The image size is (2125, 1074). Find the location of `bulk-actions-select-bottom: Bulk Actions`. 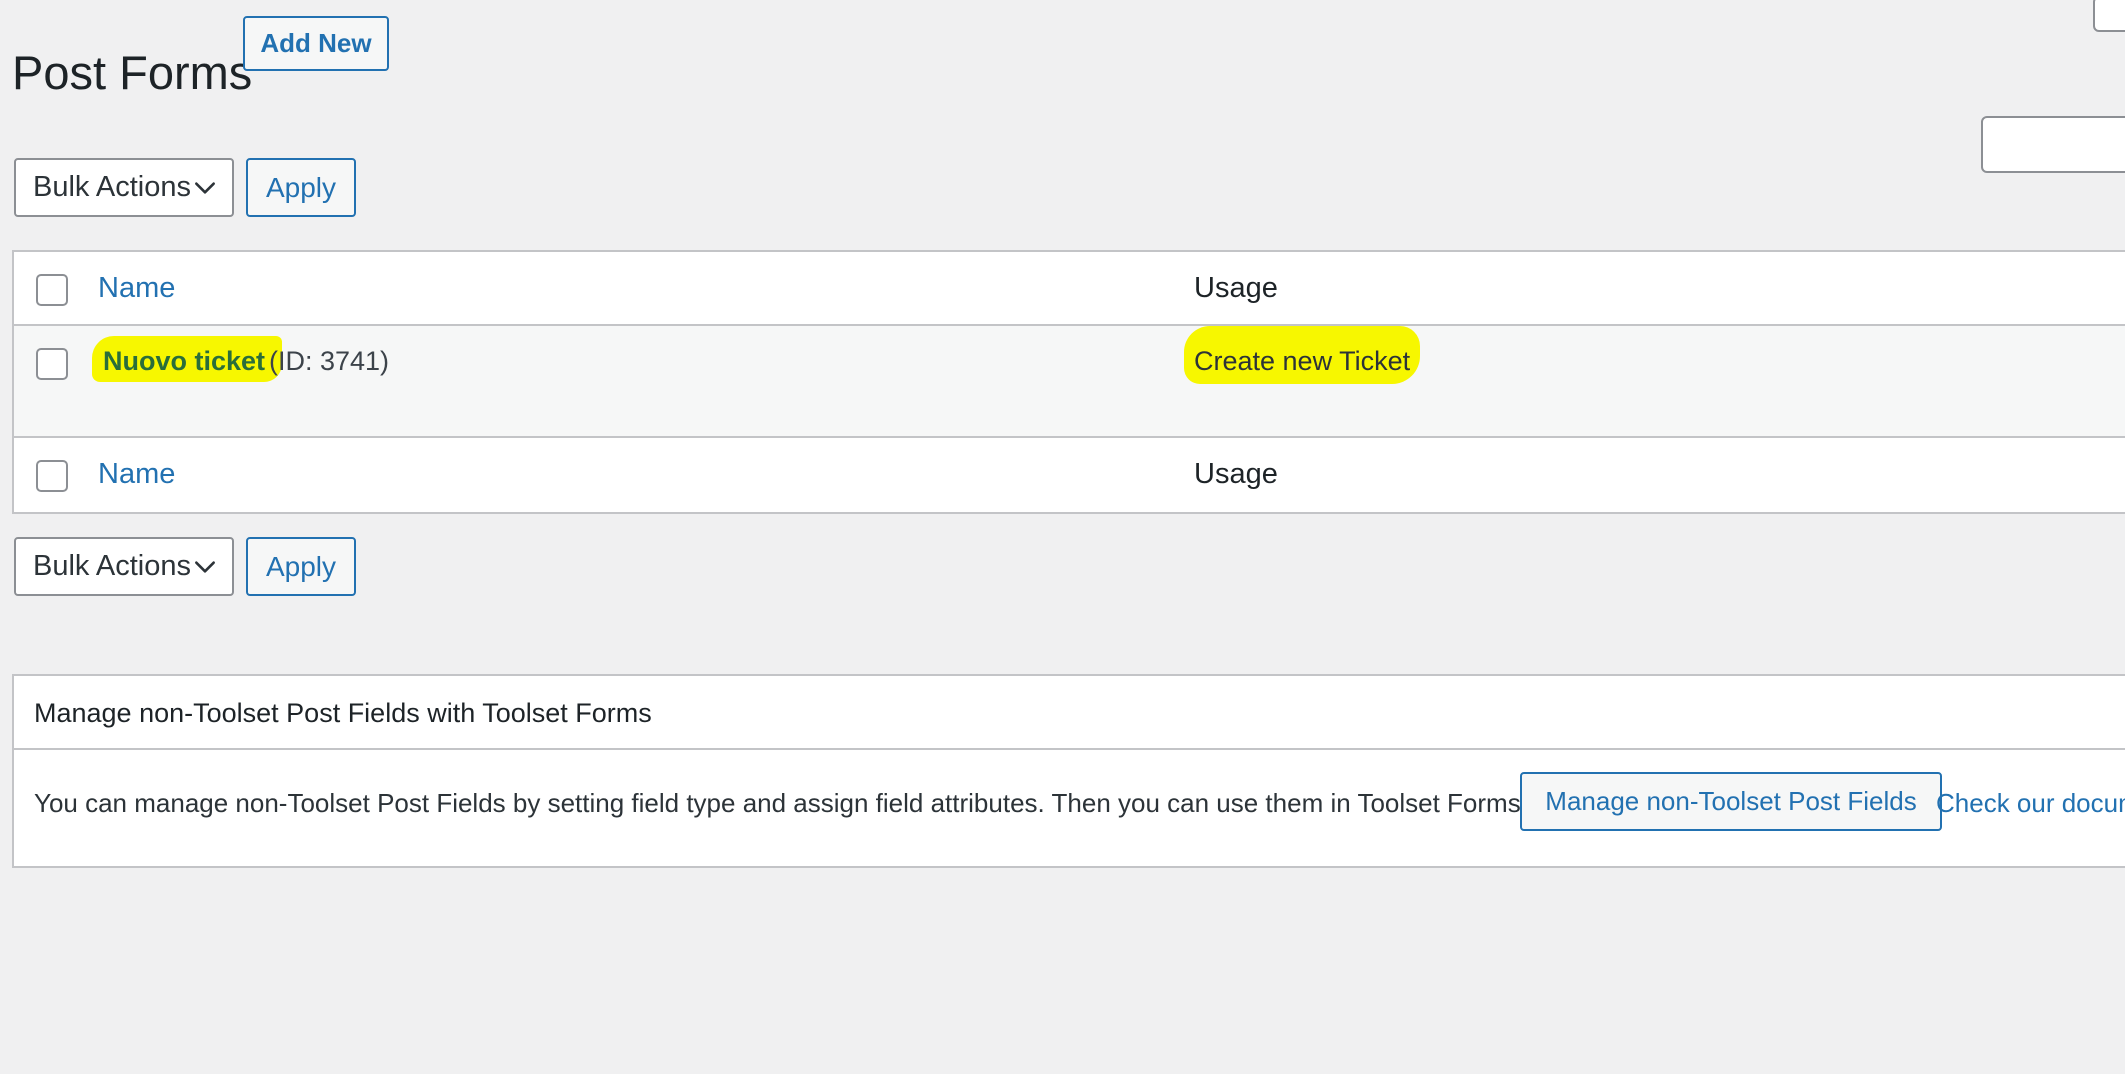

bulk-actions-select-bottom: Bulk Actions is located at coordinates (124, 566).